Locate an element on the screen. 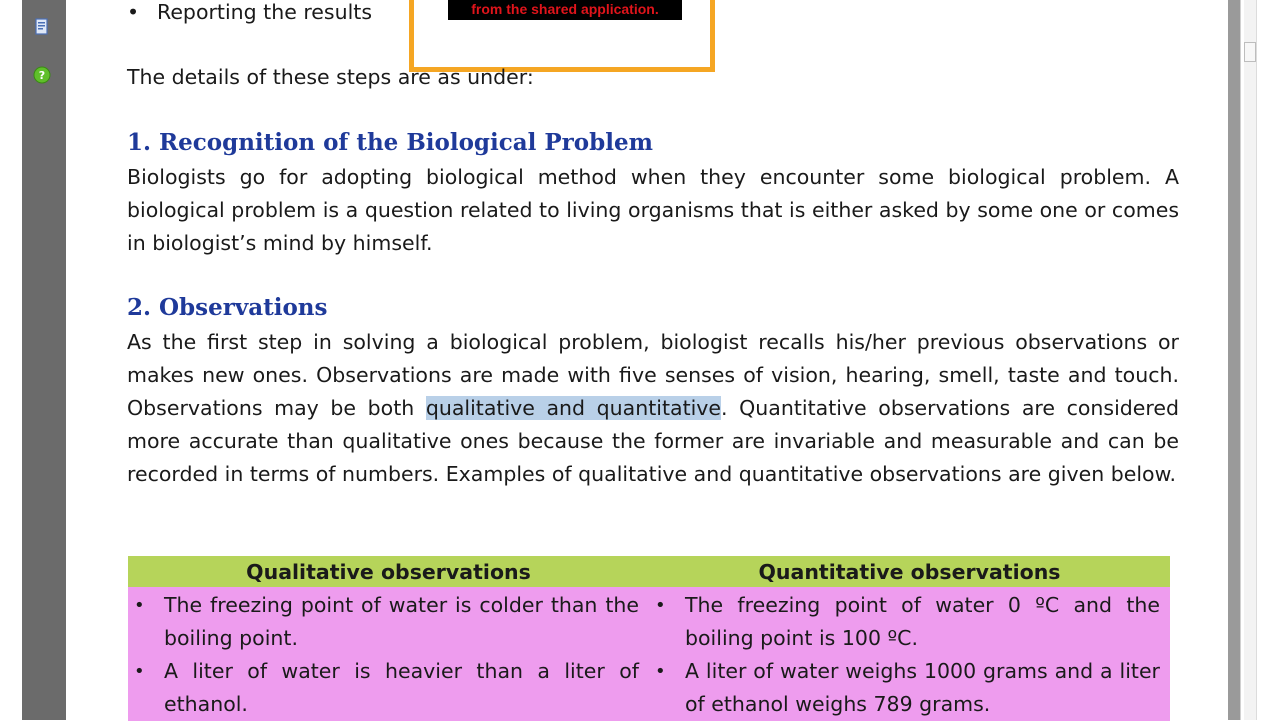 This screenshot has width=1280, height=721. section1-heading: 1. Recognition of the Biological Problem is located at coordinates (390, 142).